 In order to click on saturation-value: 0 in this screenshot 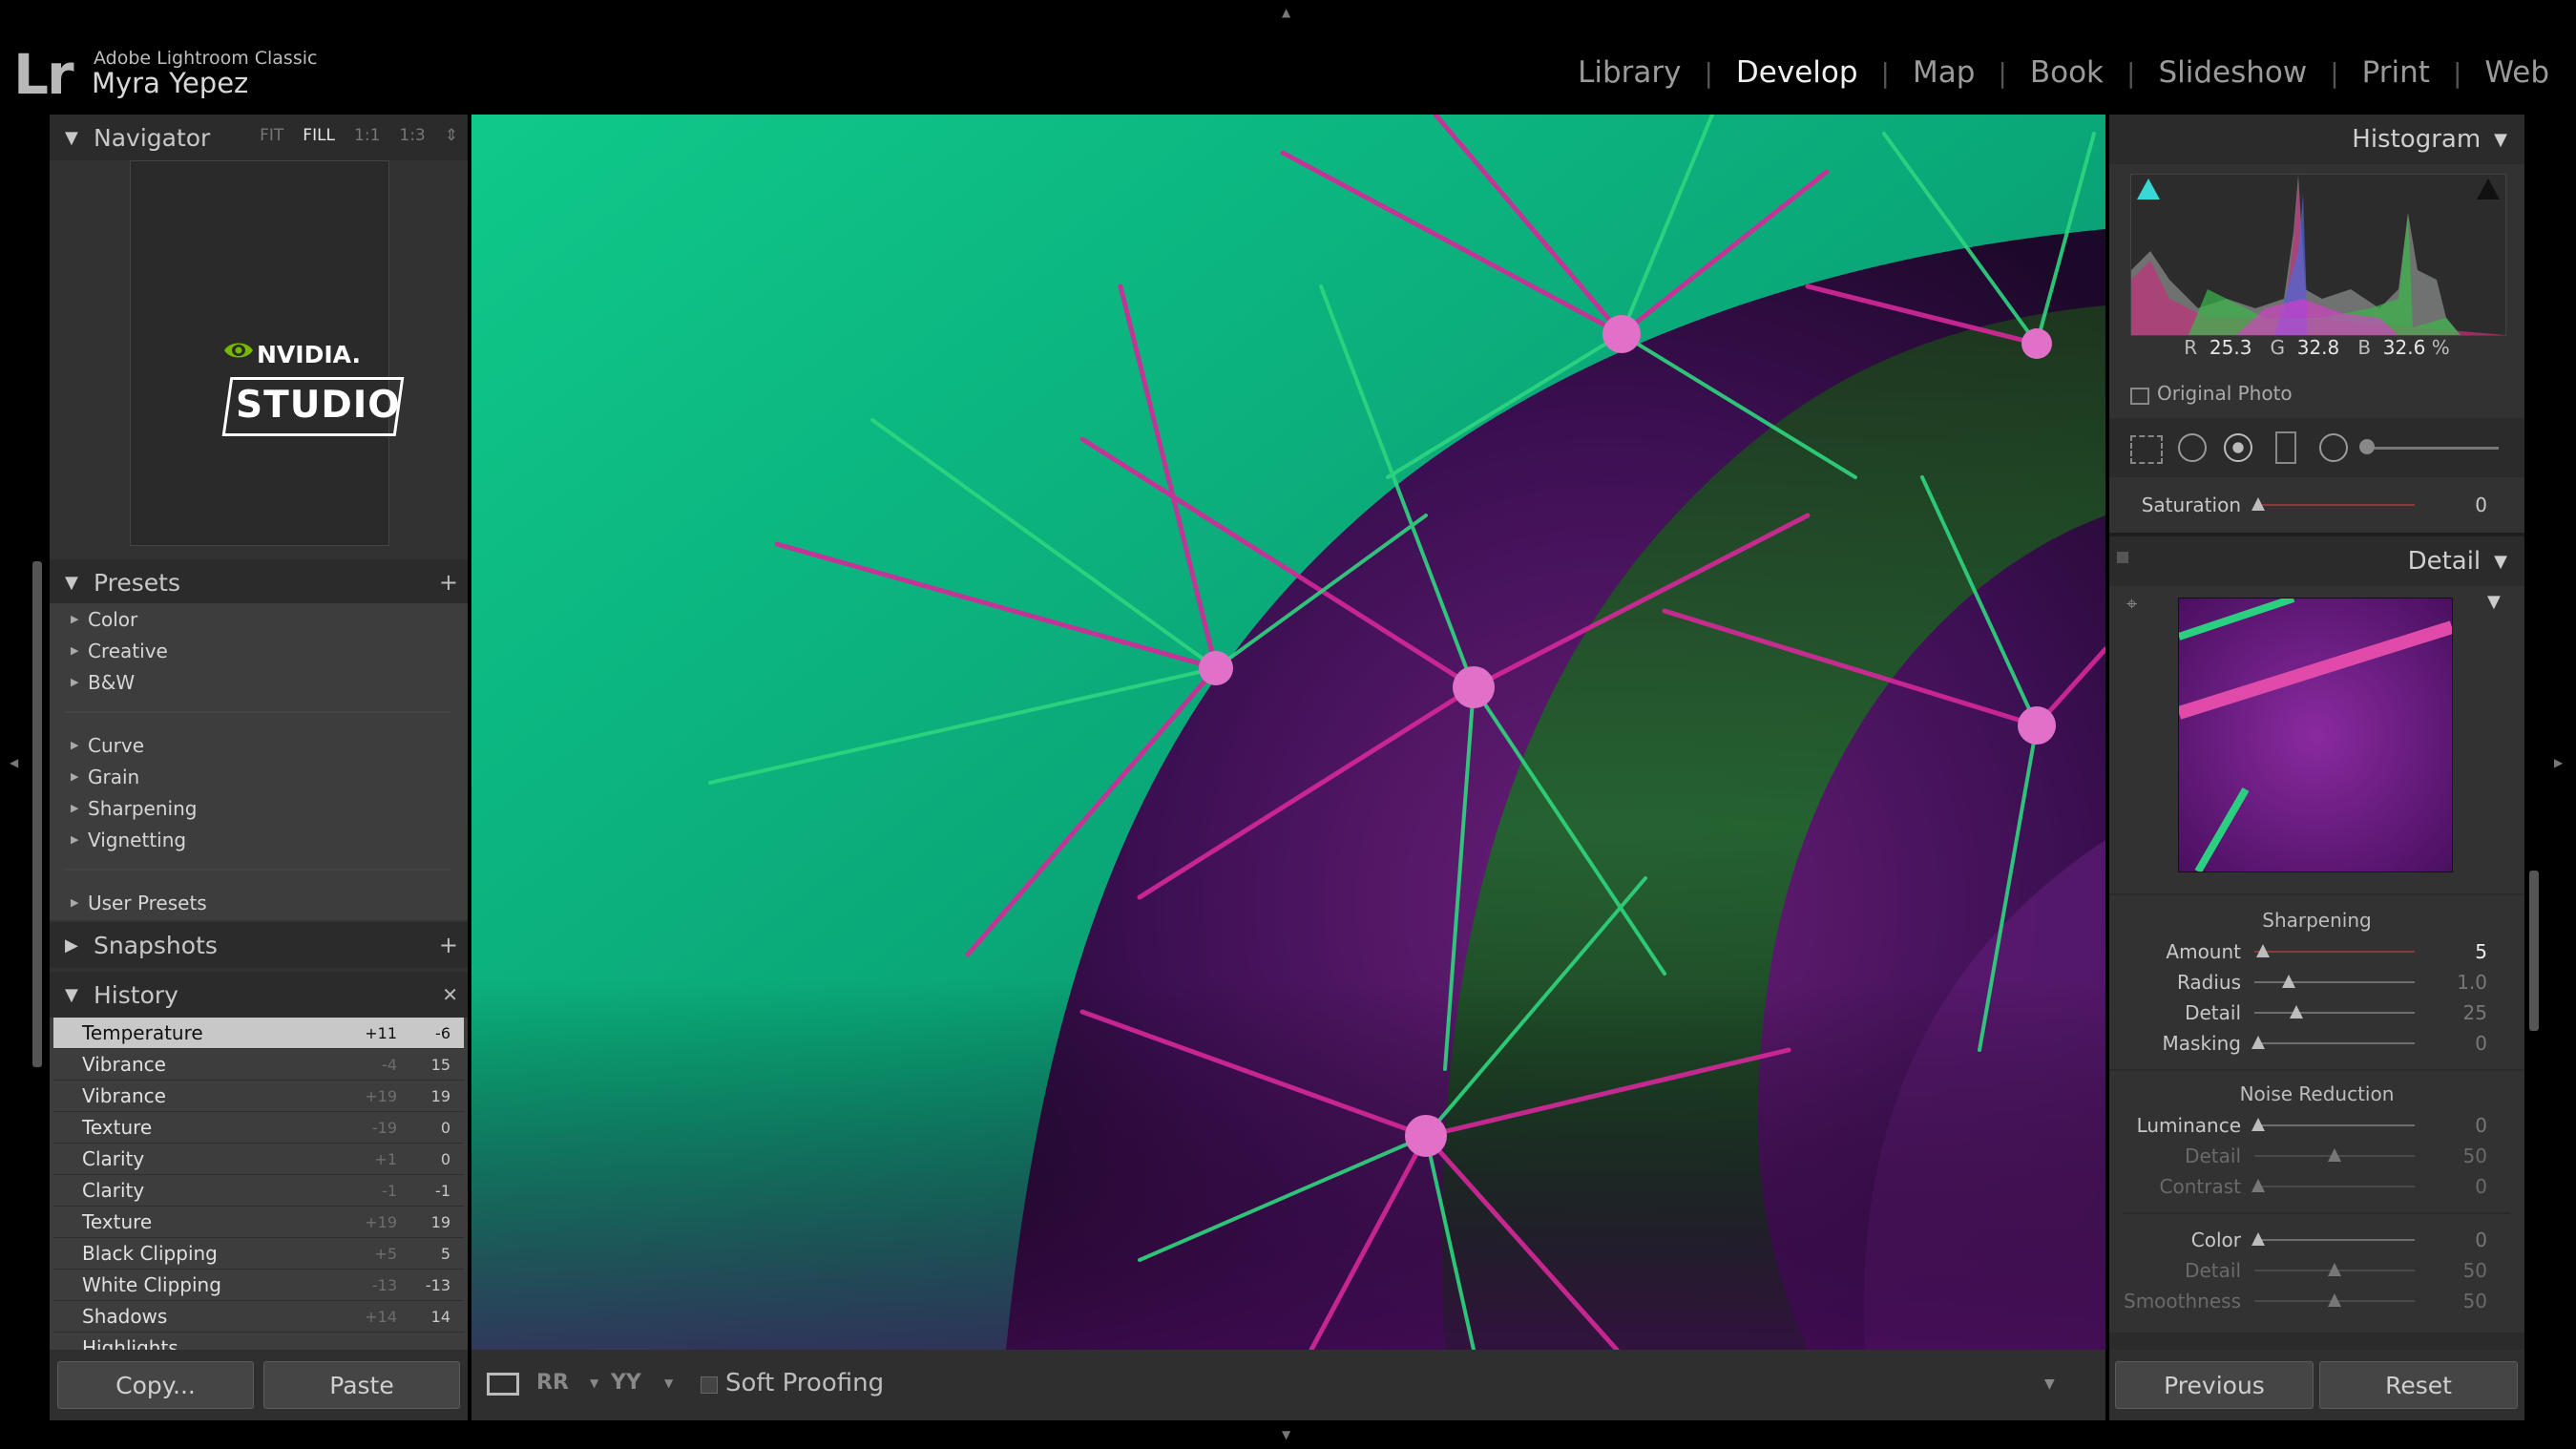, I will do `click(2451, 505)`.